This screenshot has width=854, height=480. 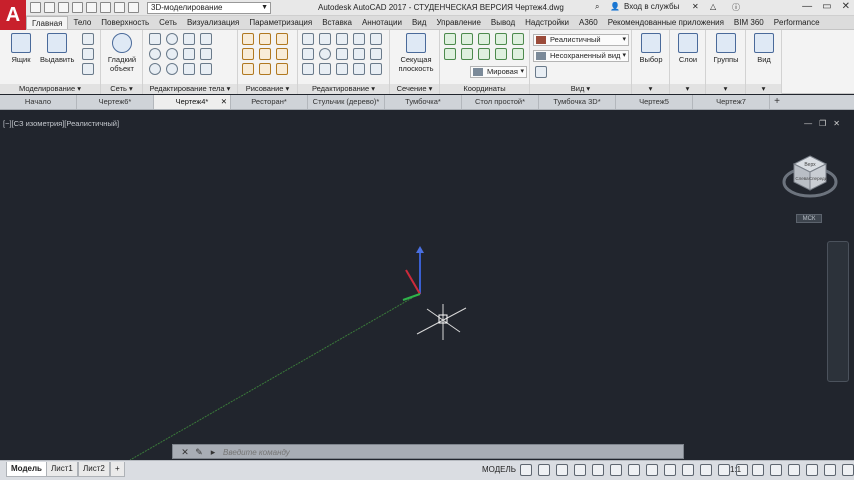 What do you see at coordinates (94, 469) in the screenshot?
I see `layout-tab: Лист2` at bounding box center [94, 469].